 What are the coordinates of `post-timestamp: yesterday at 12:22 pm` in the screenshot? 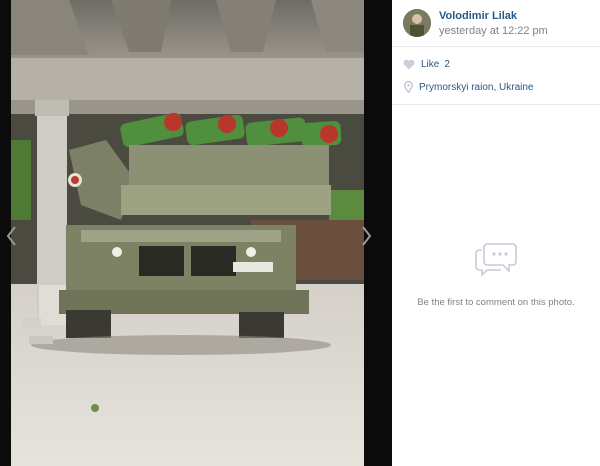 It's located at (493, 31).